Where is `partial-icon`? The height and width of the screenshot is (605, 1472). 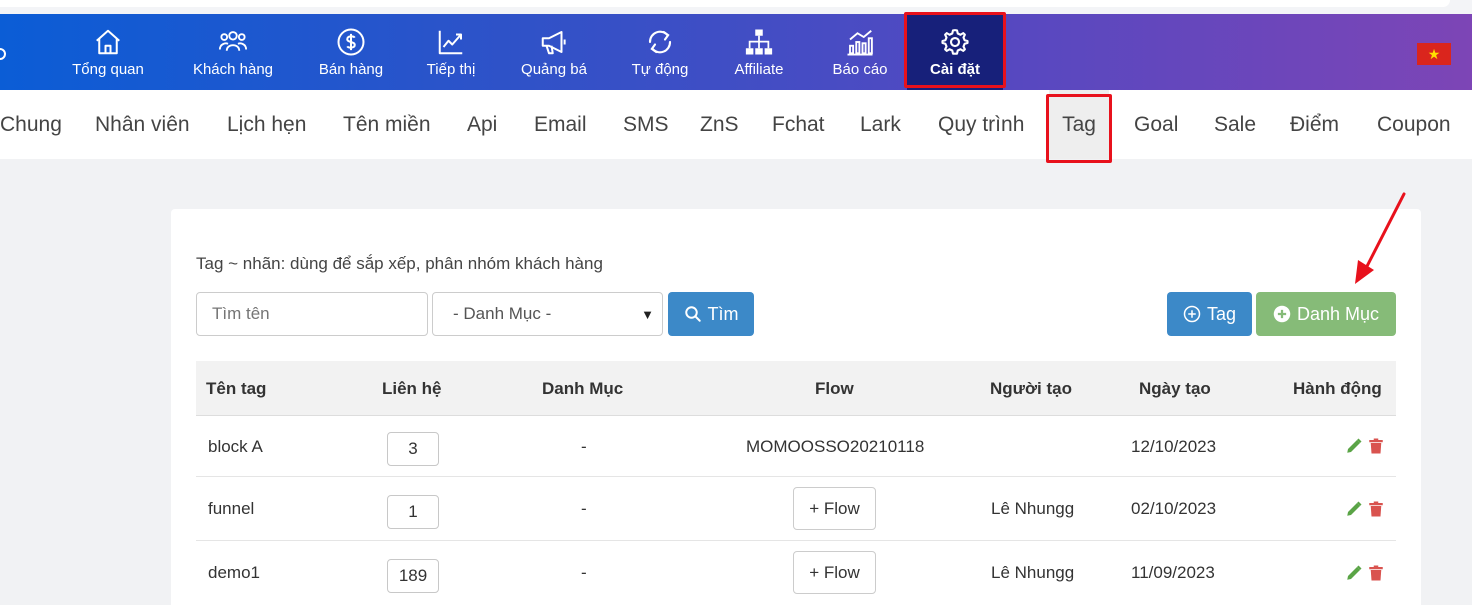 partial-icon is located at coordinates (3, 54).